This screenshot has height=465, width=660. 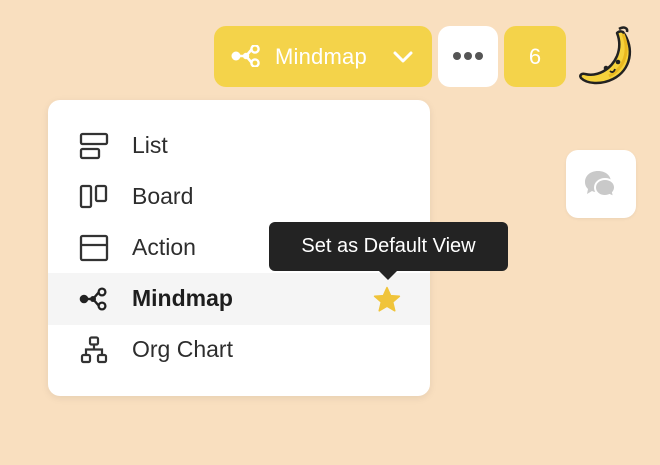 What do you see at coordinates (239, 299) in the screenshot?
I see `menu-item-mindmap: Mindmap` at bounding box center [239, 299].